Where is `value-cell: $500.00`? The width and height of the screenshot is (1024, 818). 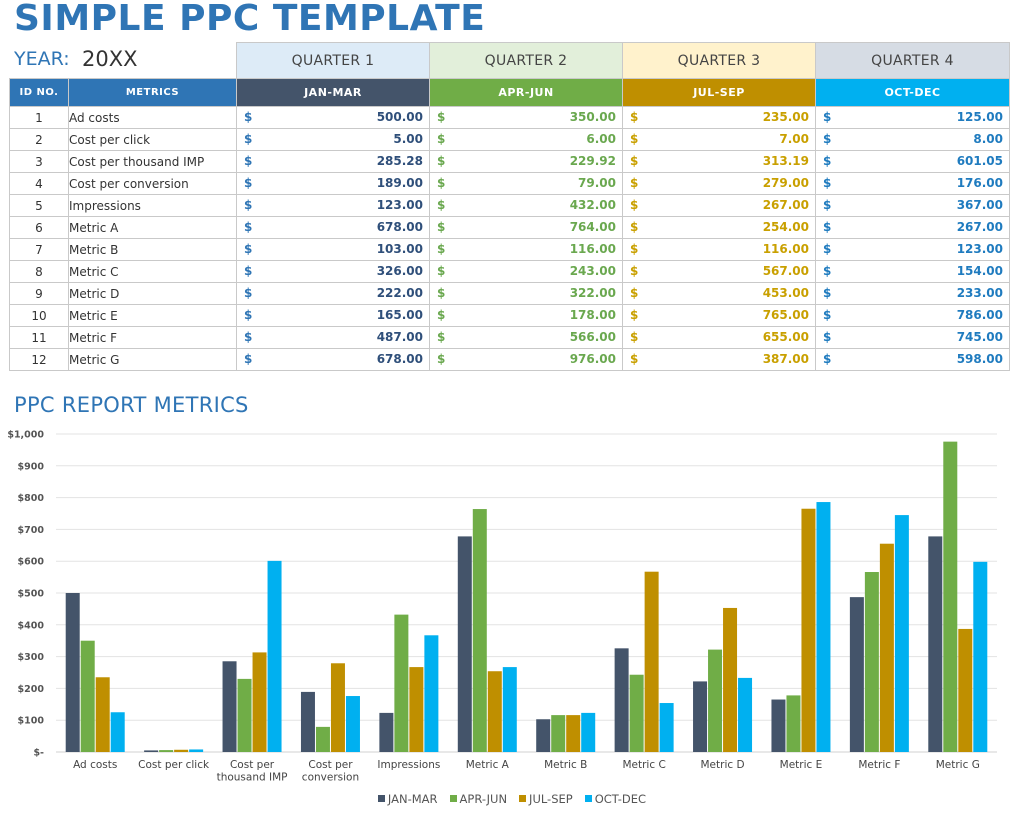 value-cell: $500.00 is located at coordinates (333, 117).